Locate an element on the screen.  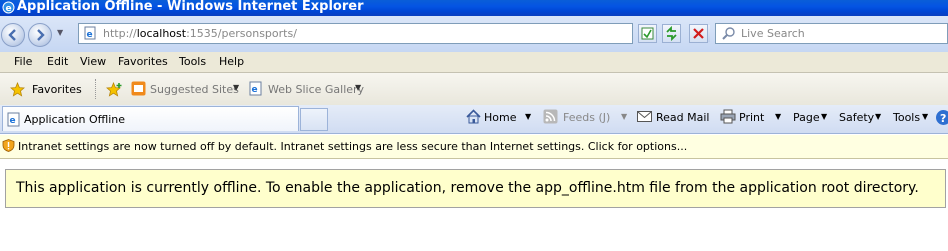
menu-edit: Edit is located at coordinates (57, 61).